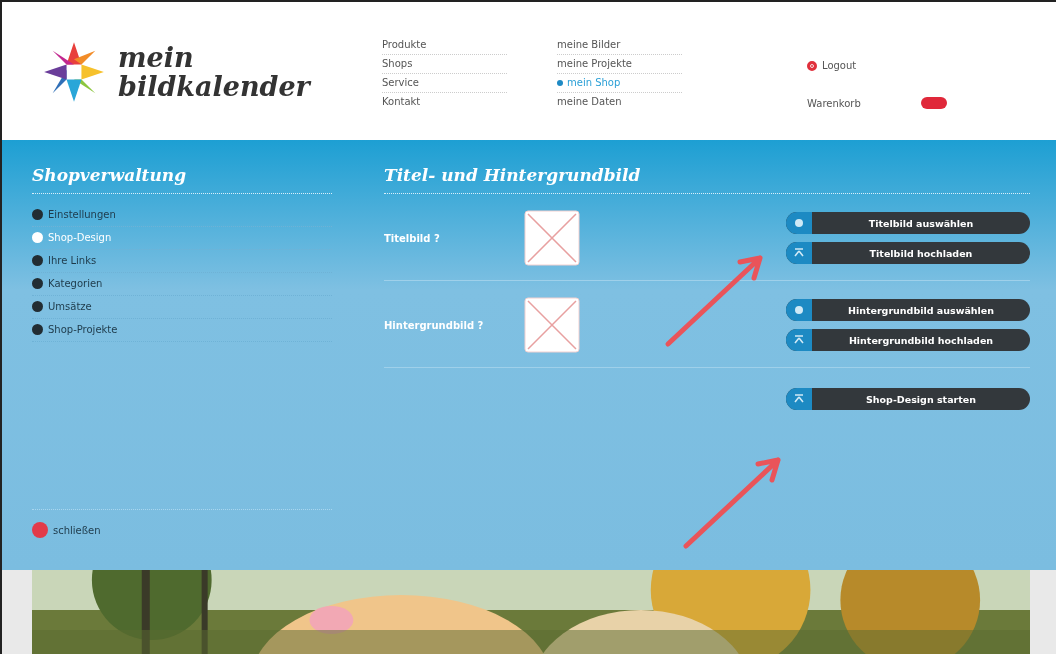  I want to click on action-button: Hintergrundbild auswählen, so click(908, 310).